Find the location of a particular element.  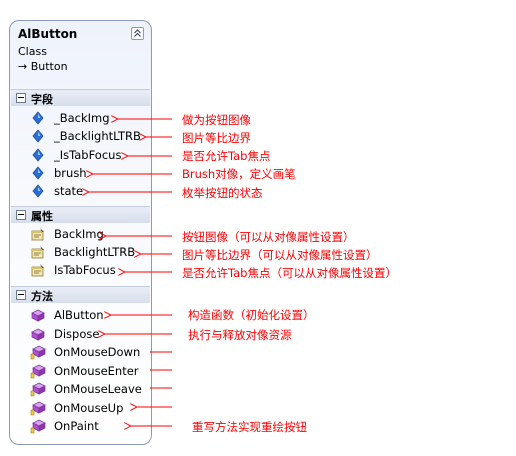

member-label: AlButton is located at coordinates (79, 315).